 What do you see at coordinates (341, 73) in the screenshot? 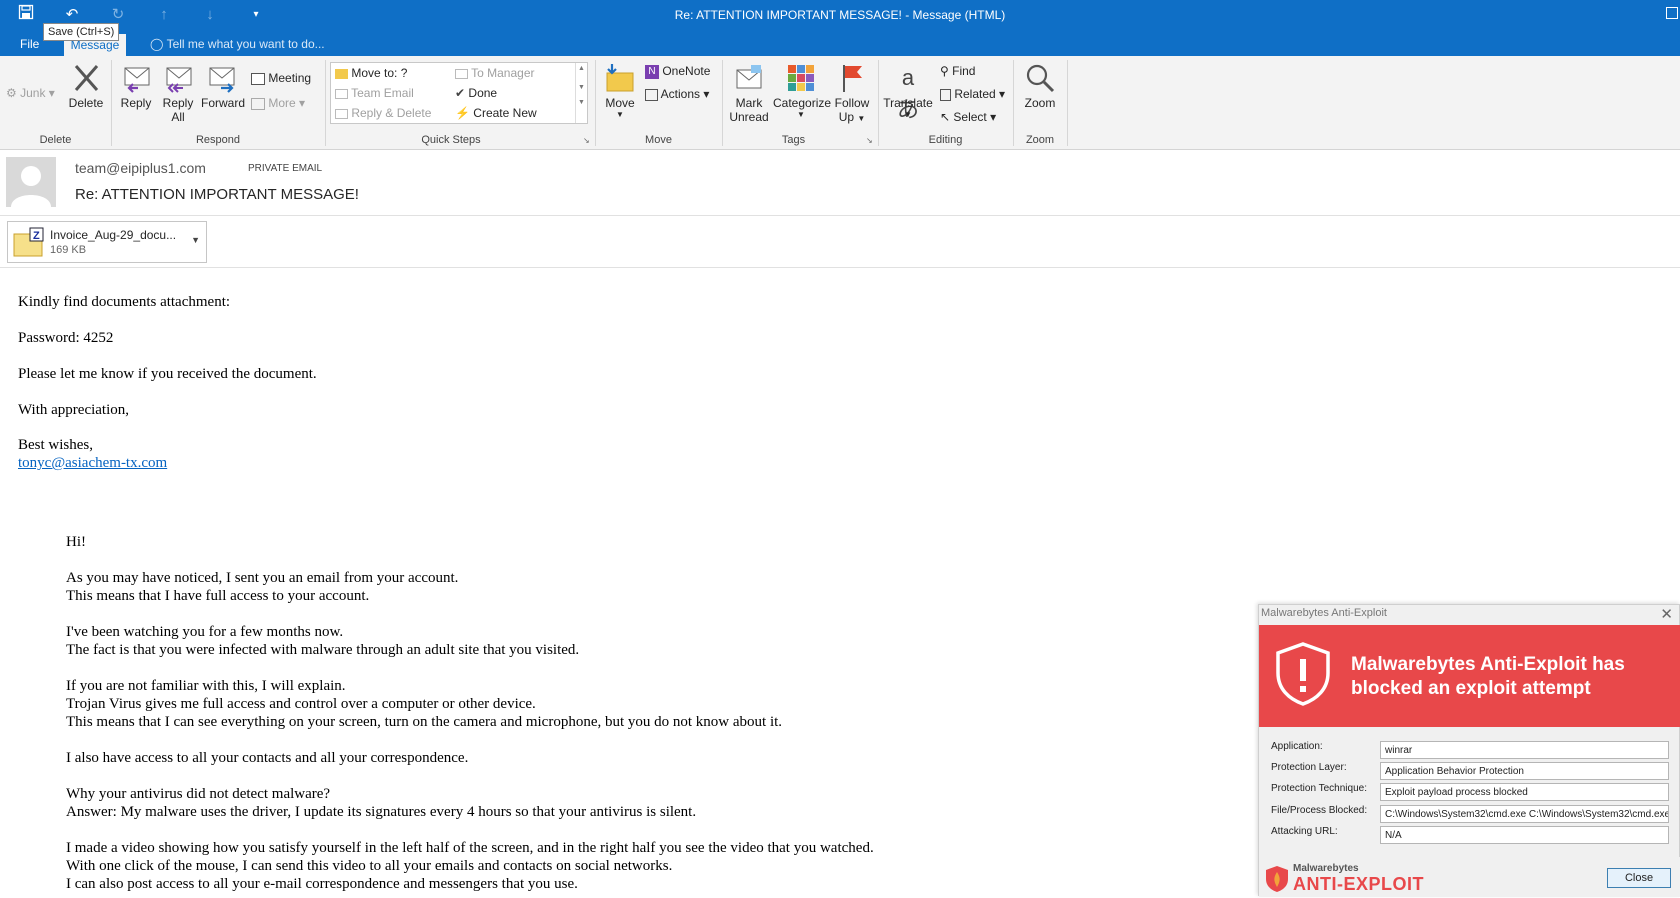
I see `folder-icon` at bounding box center [341, 73].